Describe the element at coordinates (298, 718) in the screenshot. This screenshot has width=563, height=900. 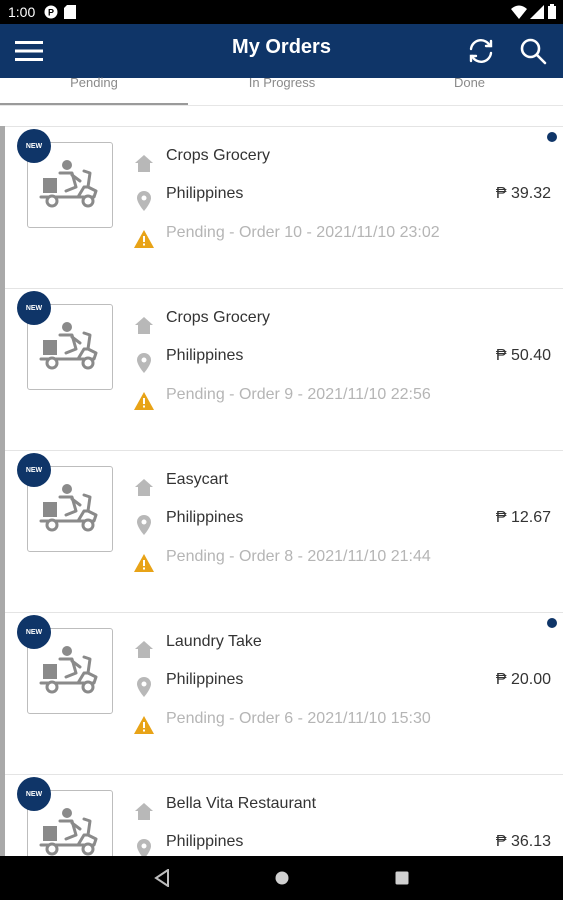
I see `order-status: Pending - Order 6 - 2021/11/10 15:30` at that location.